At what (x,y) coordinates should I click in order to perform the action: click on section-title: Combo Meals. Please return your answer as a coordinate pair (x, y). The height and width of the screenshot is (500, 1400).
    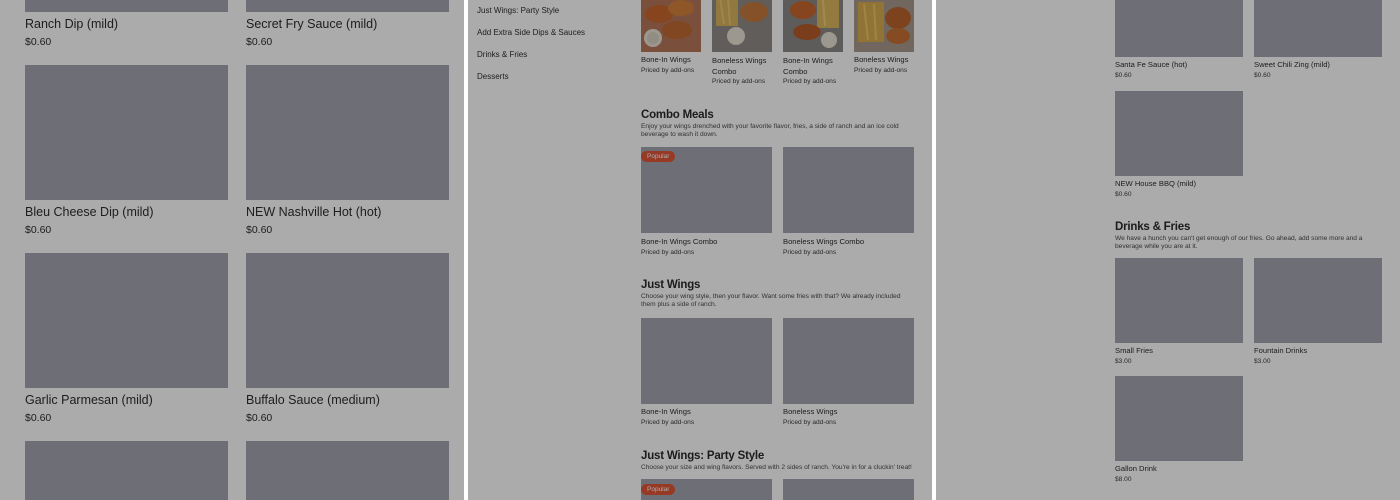
    Looking at the image, I should click on (677, 115).